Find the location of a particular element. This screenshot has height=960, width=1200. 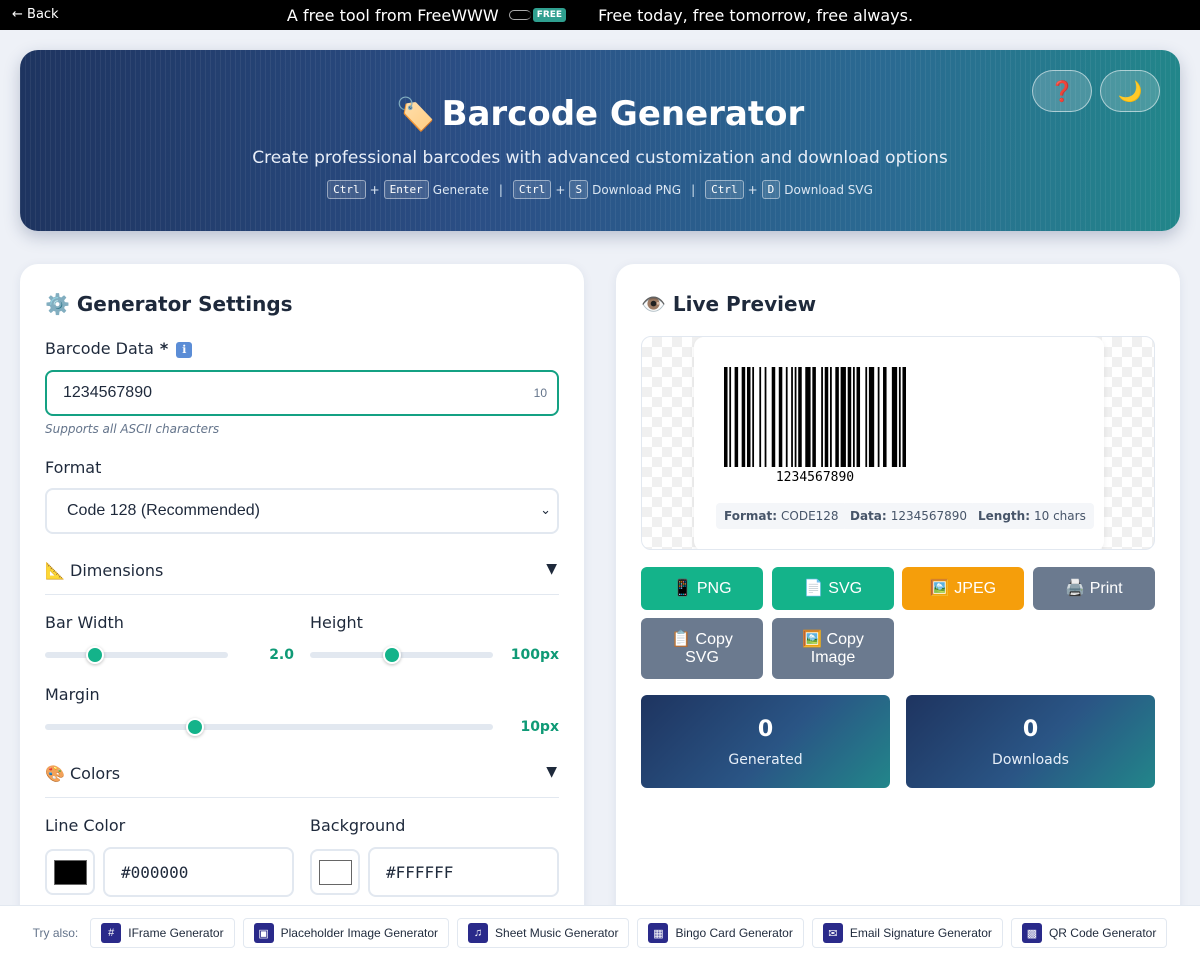

download-jpeg-button: 🖼️ JPEG is located at coordinates (963, 588).